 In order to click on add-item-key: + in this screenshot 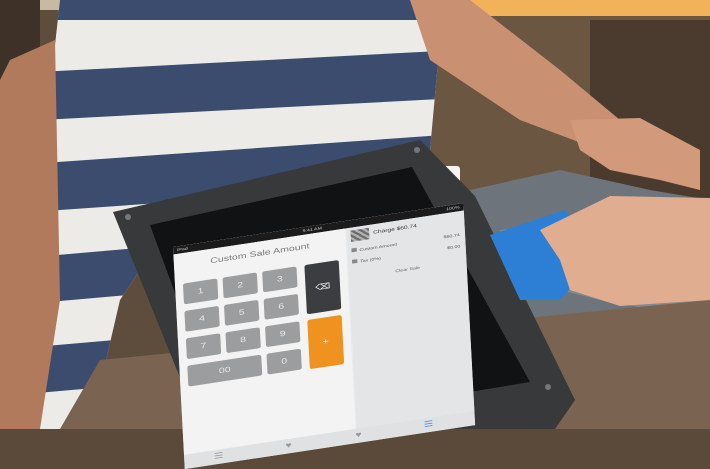, I will do `click(326, 342)`.